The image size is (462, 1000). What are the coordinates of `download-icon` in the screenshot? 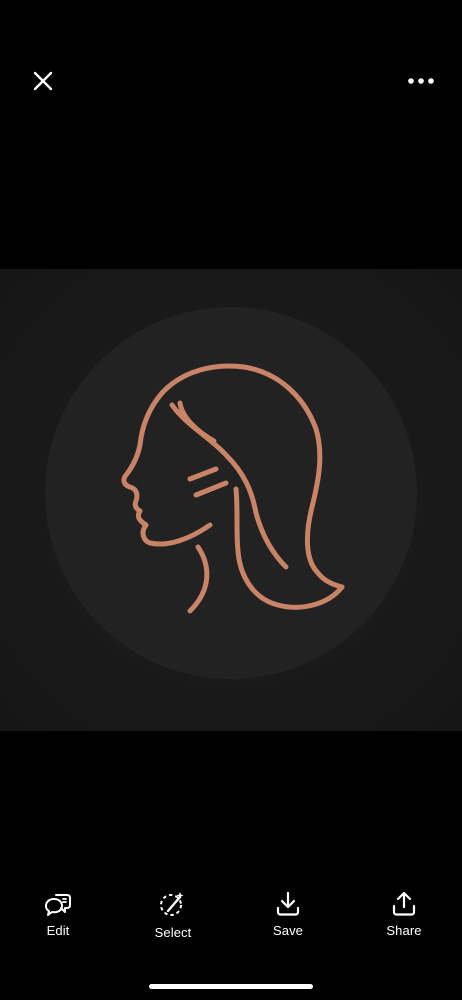 It's located at (288, 904).